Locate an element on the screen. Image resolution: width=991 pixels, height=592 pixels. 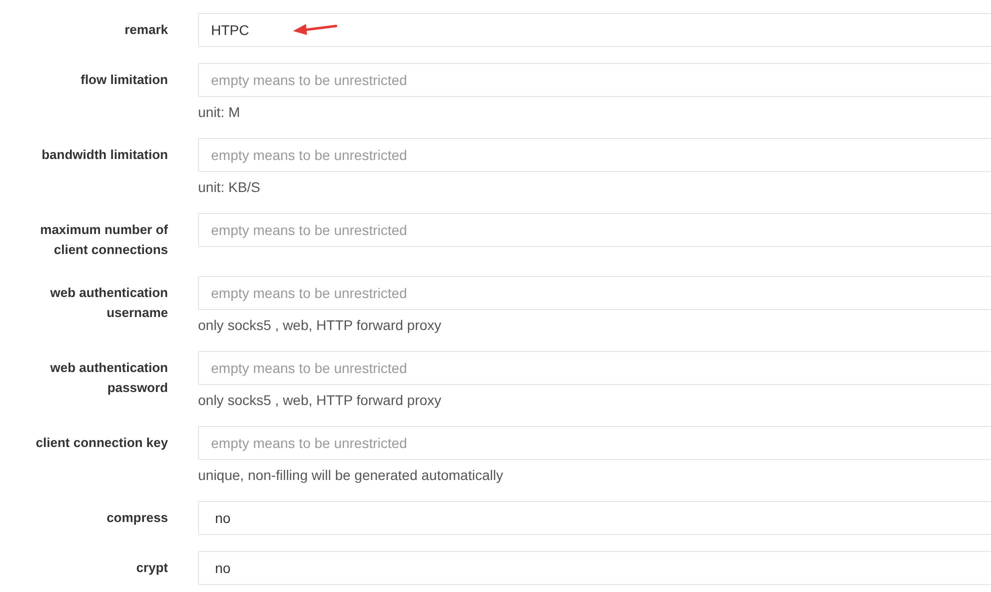
field-label: maximum number of client connections is located at coordinates (103, 240).